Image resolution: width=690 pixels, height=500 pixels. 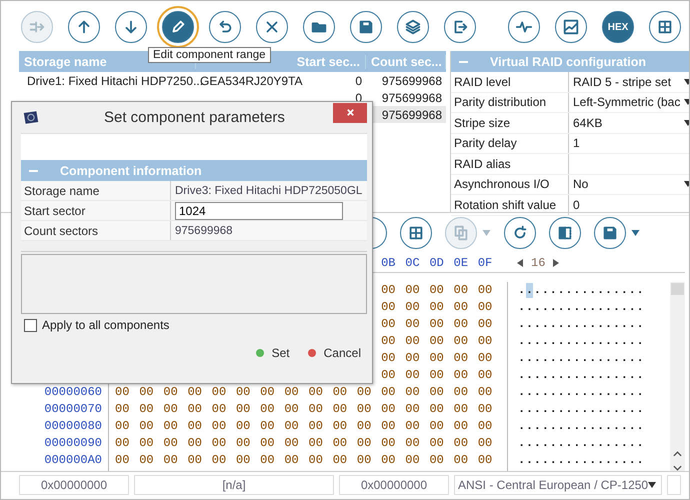 I want to click on property-label: Storage name, so click(x=96, y=190).